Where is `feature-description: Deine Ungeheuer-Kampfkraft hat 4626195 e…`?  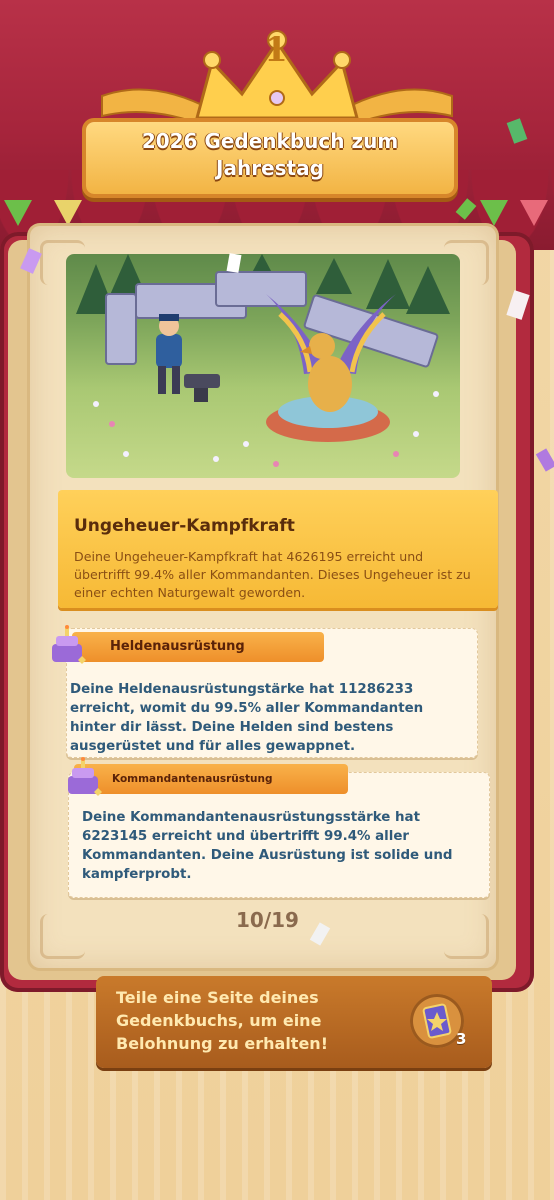
feature-description: Deine Ungeheuer-Kampfkraft hat 4626195 e… is located at coordinates (272, 574).